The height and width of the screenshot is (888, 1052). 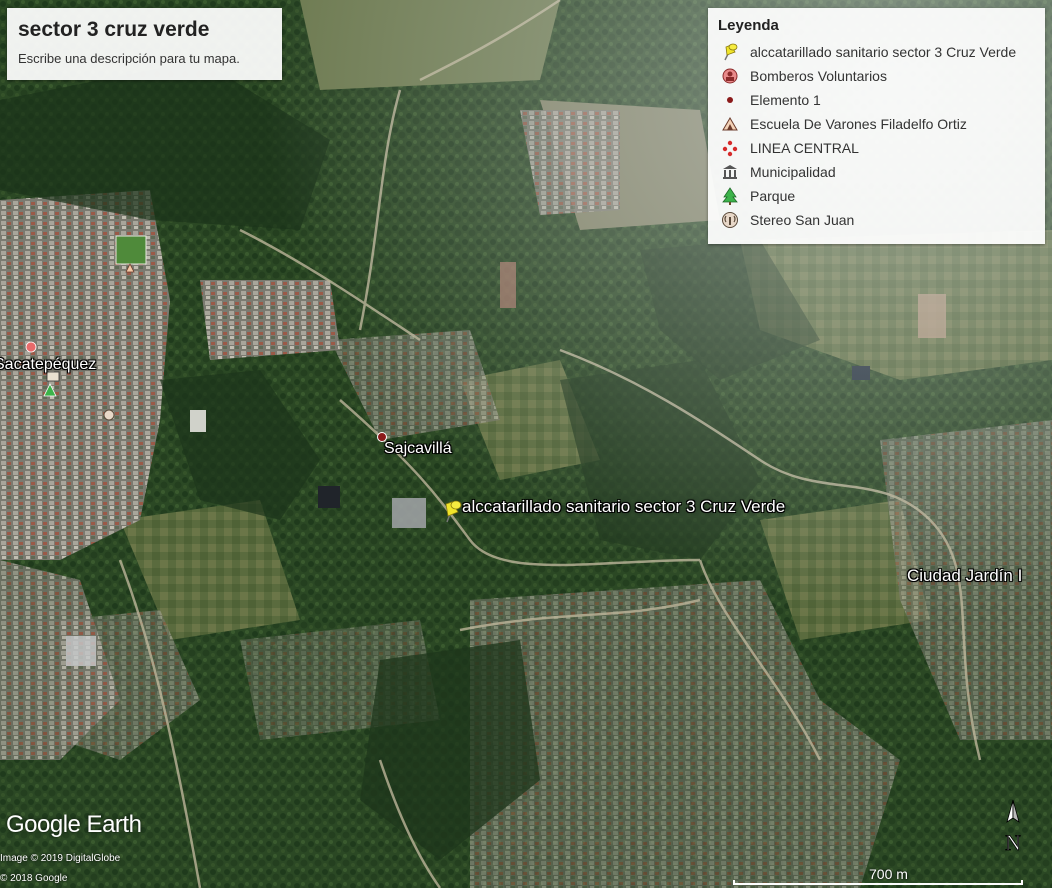 I want to click on legend-item-label: LINEA CENTRAL, so click(x=804, y=148).